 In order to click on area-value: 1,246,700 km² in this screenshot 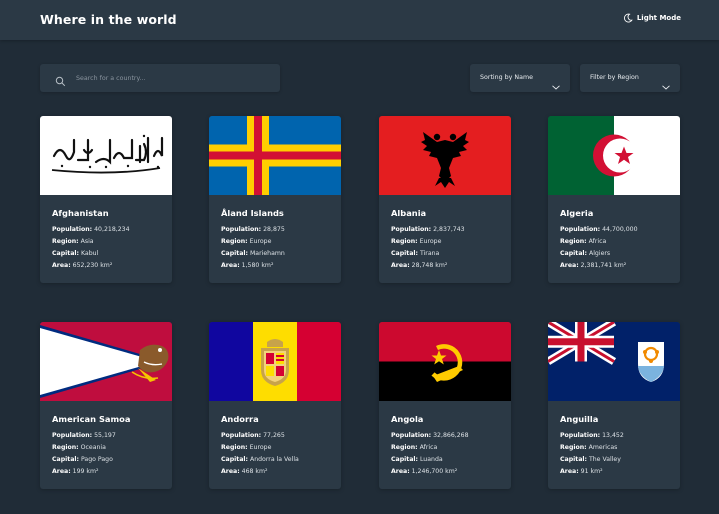, I will do `click(434, 471)`.